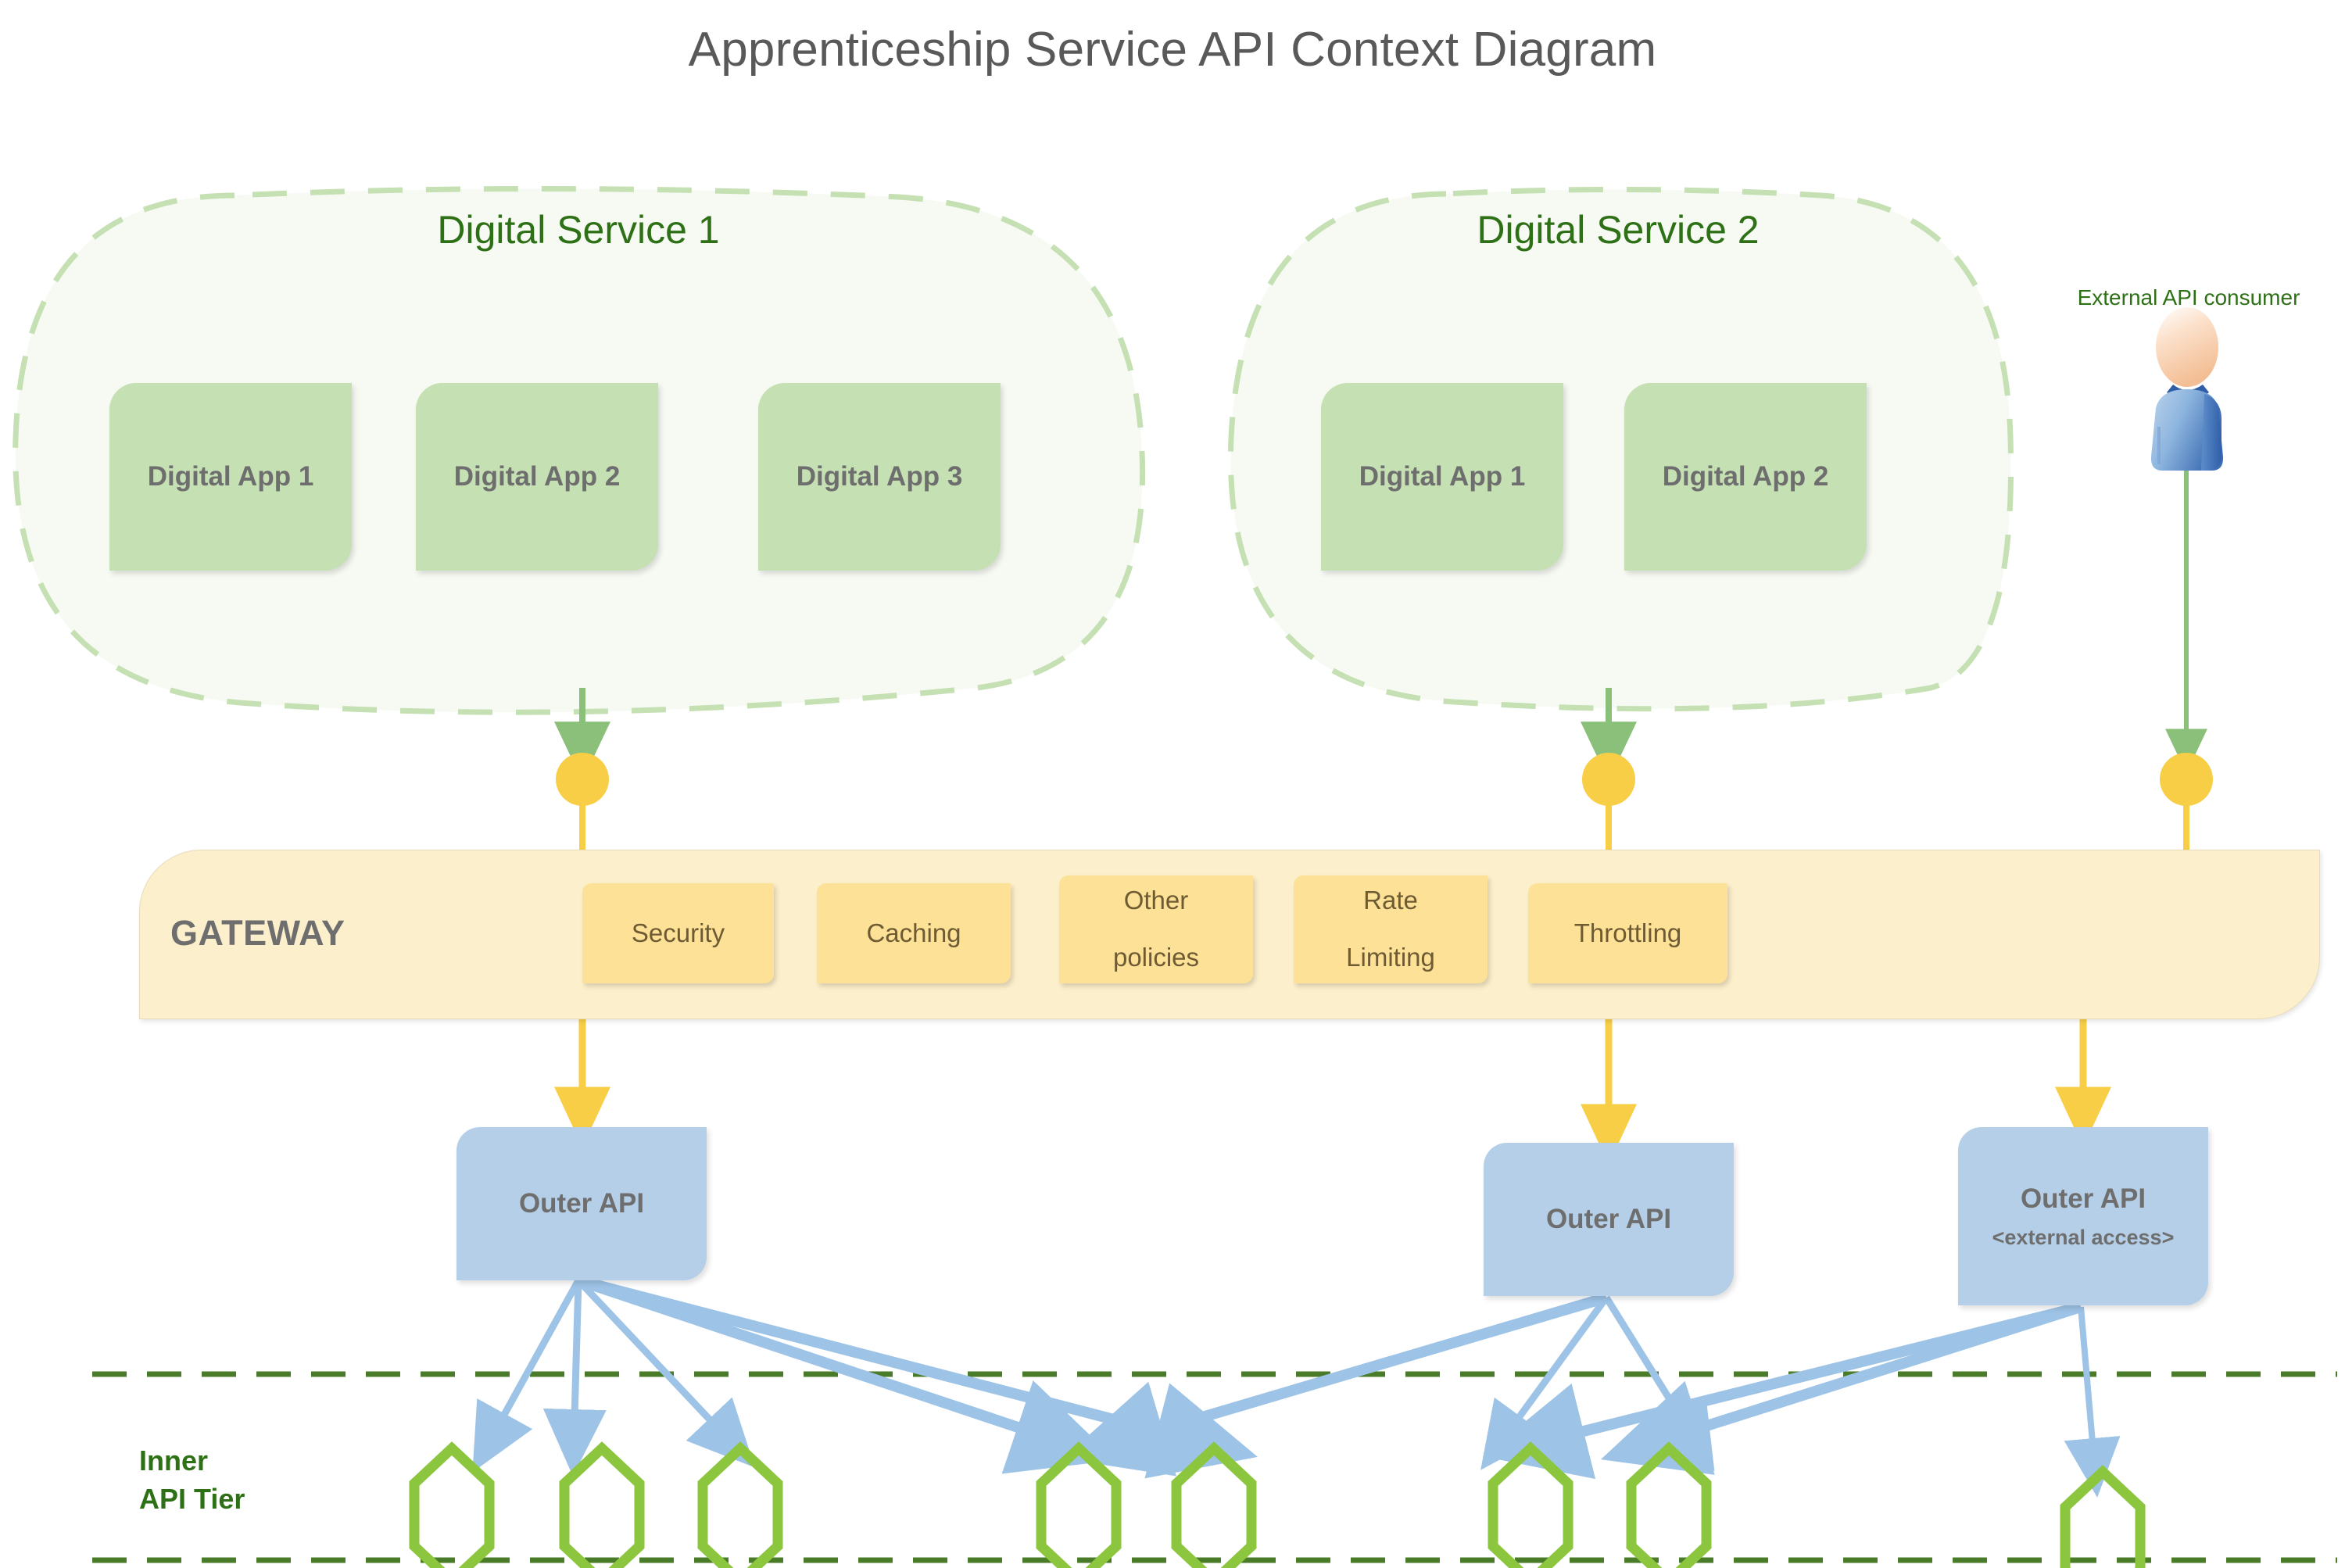 This screenshot has height=1568, width=2345. I want to click on digital-service-1-app-3: Digital App 3, so click(879, 477).